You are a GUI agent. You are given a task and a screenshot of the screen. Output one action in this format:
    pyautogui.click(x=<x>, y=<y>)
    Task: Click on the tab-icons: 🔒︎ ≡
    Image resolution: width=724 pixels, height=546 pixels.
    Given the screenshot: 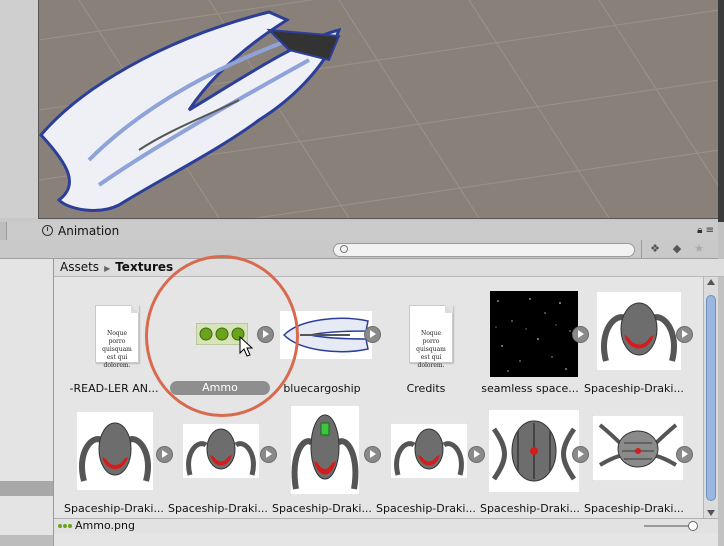 What is the action you would take?
    pyautogui.click(x=705, y=230)
    